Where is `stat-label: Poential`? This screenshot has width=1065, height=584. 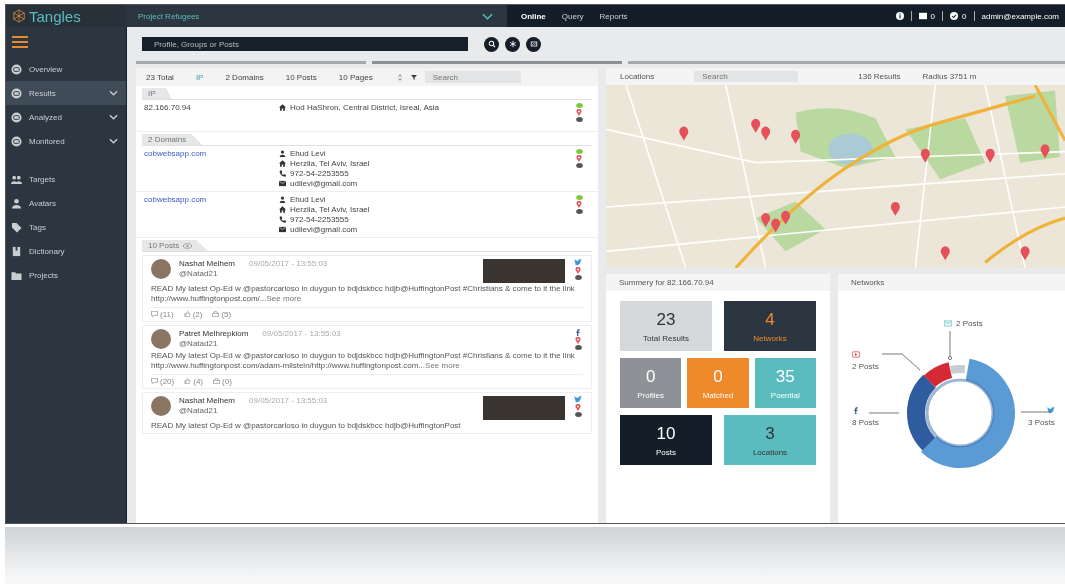
stat-label: Poential is located at coordinates (785, 395).